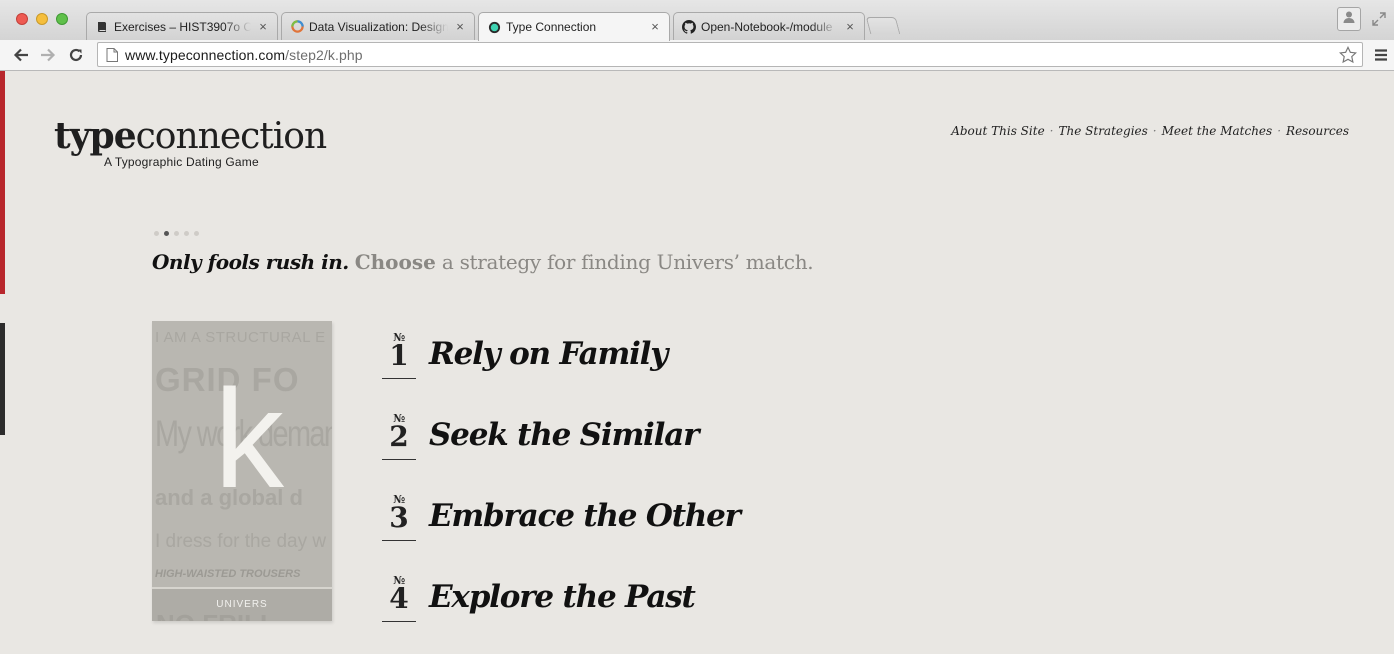 The image size is (1394, 654). I want to click on browser-tab-type-connection: Type Connection ×, so click(574, 26).